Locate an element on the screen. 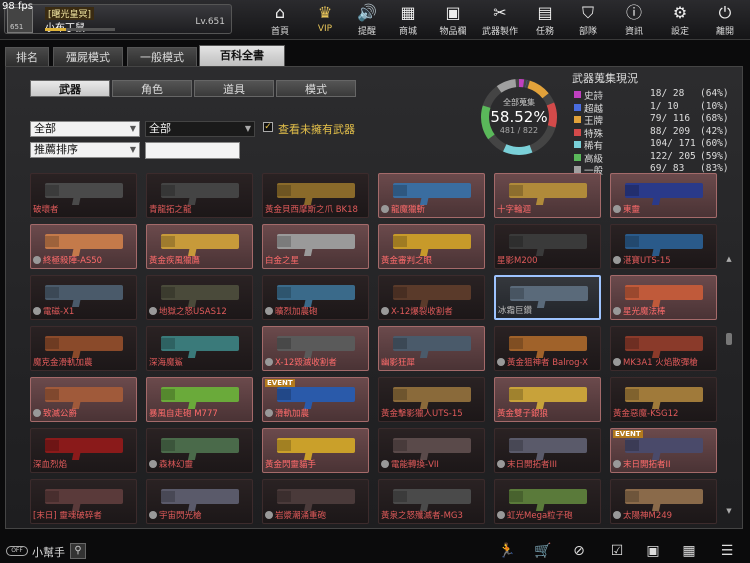 Image resolution: width=750 pixels, height=563 pixels. weapon-card: 黃金貝西摩斯之爪 BK18 is located at coordinates (315, 195).